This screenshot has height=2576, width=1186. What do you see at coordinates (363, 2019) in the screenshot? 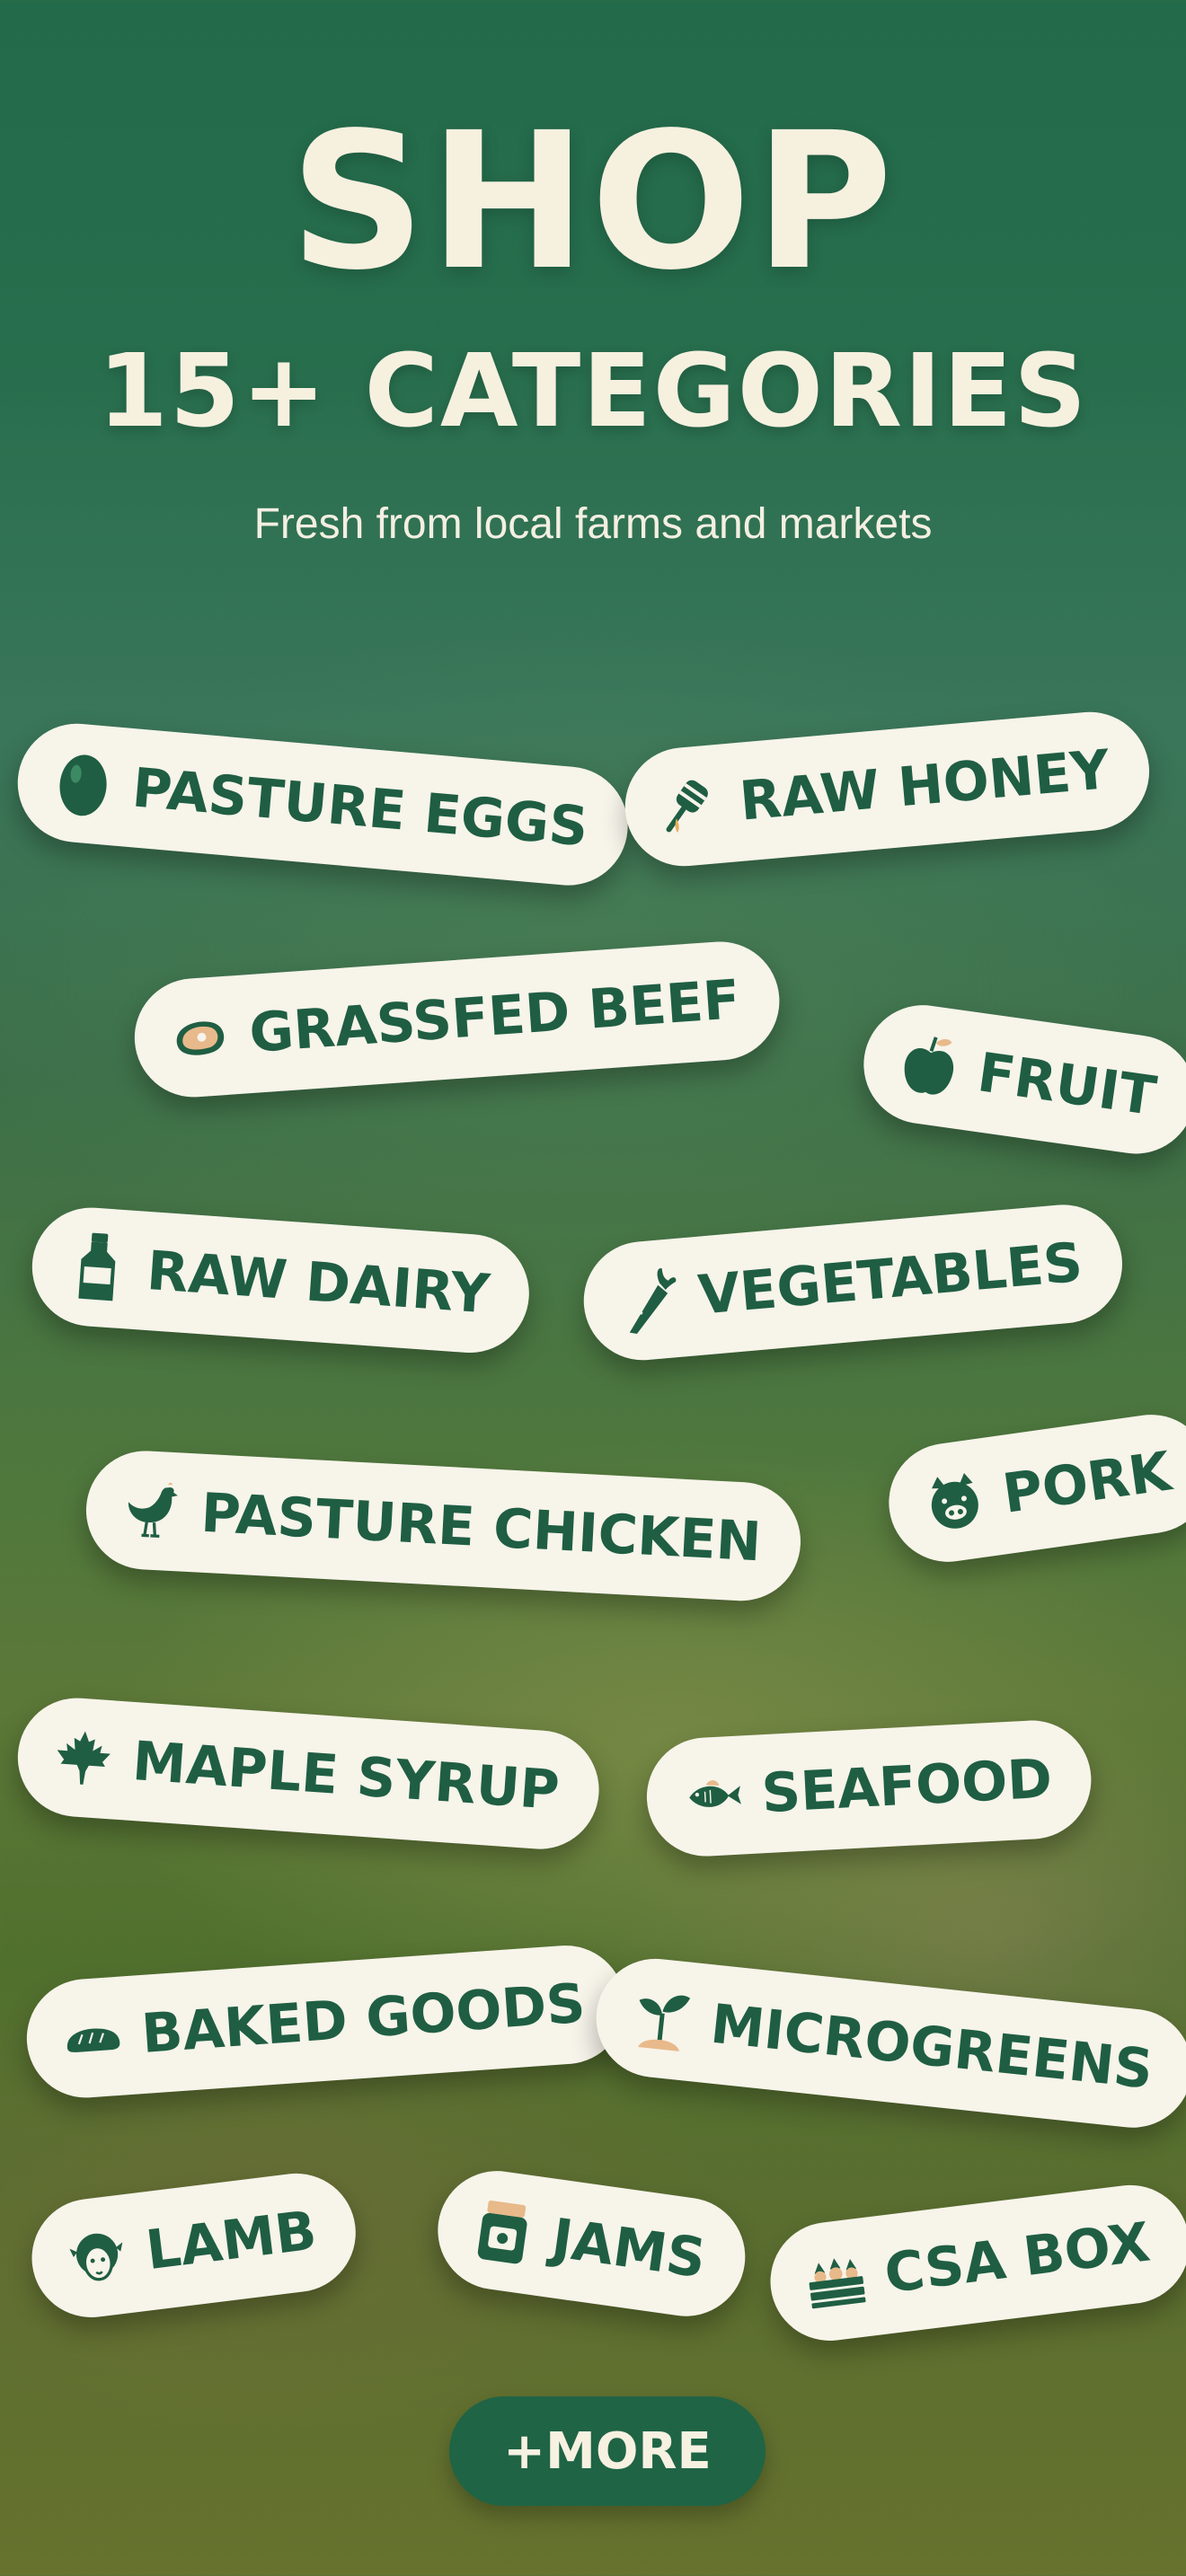
I see `category-label: BAKED GOODS` at bounding box center [363, 2019].